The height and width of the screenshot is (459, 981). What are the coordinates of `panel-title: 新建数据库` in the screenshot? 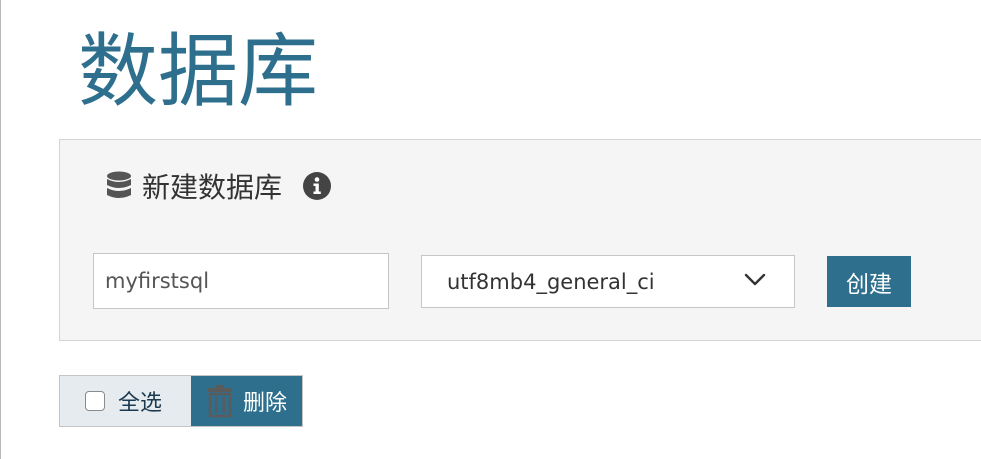 It's located at (212, 187).